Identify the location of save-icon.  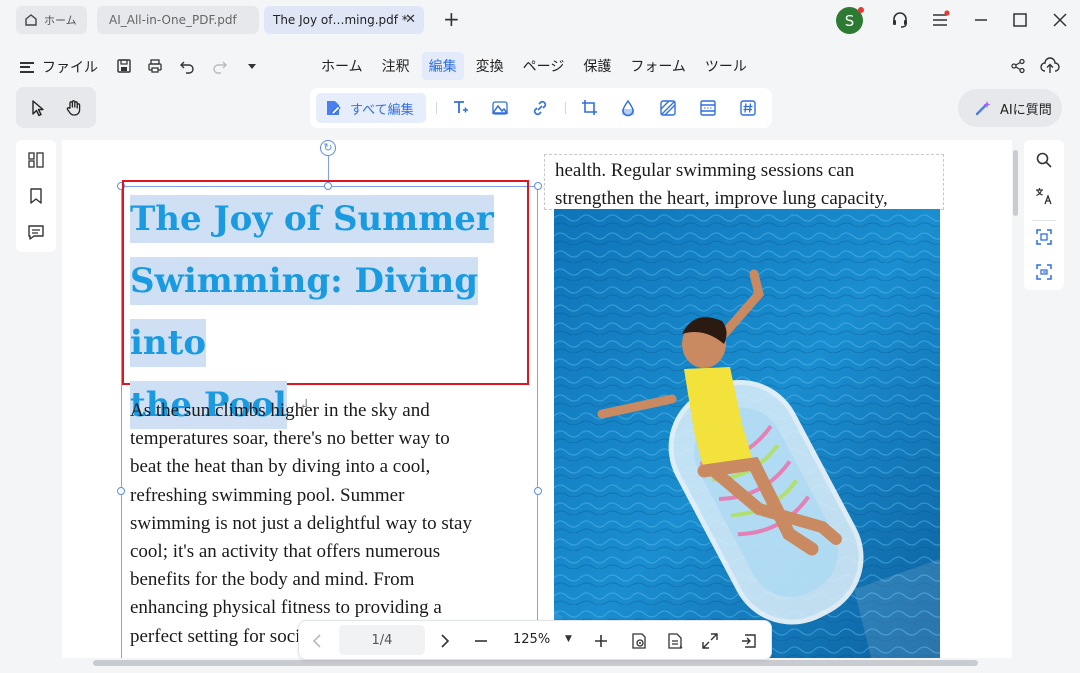
(124, 66).